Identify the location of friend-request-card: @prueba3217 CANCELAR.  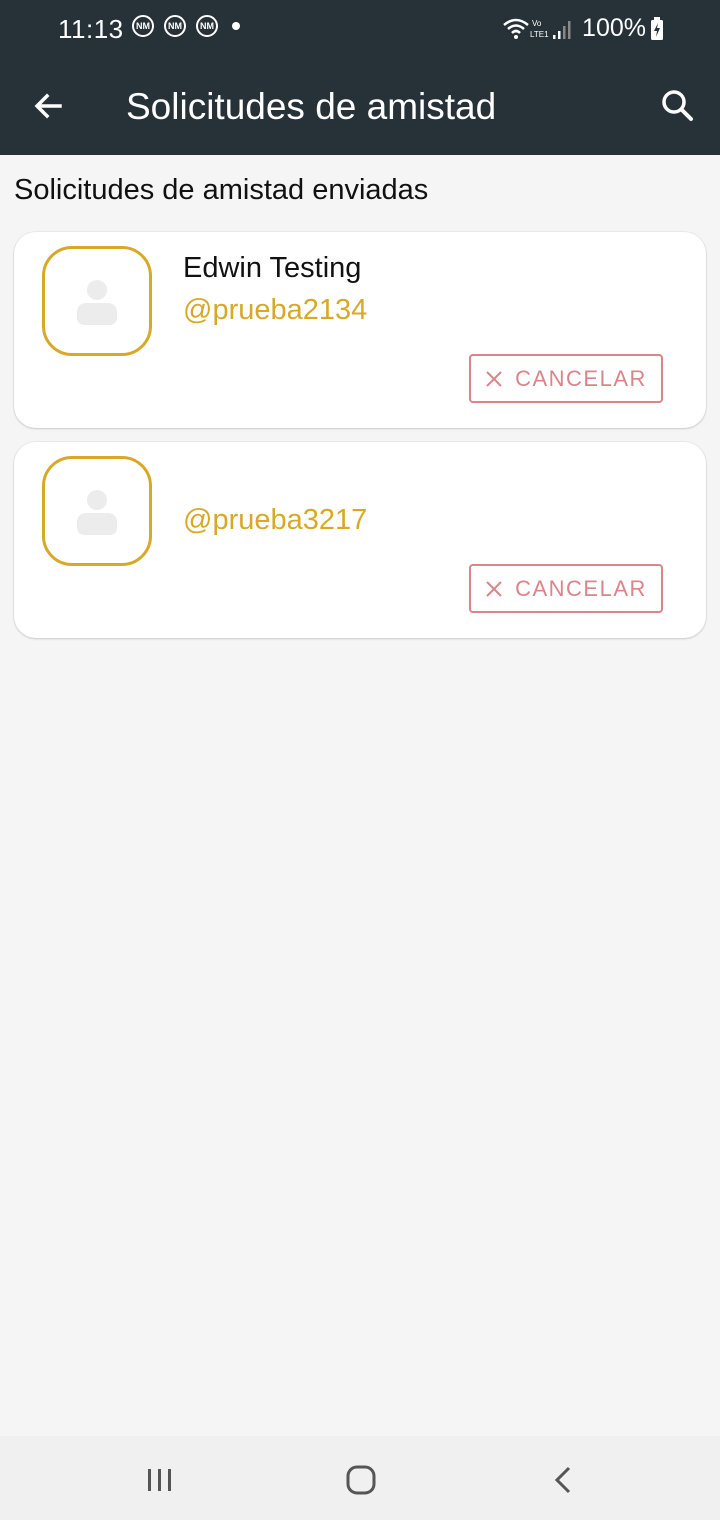
(360, 540).